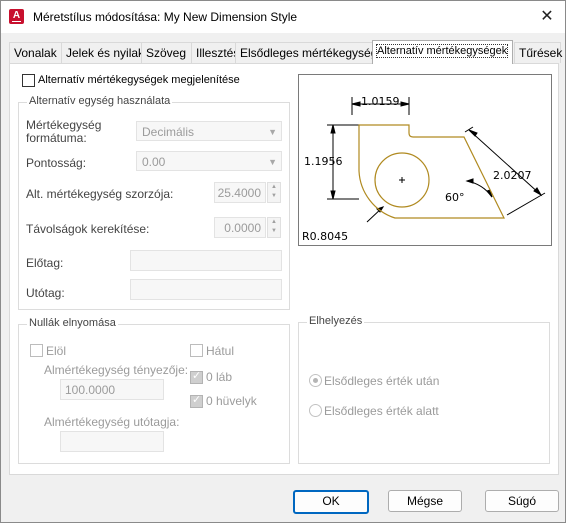  Describe the element at coordinates (315, 380) in the screenshot. I see `placement-after-radio` at that location.